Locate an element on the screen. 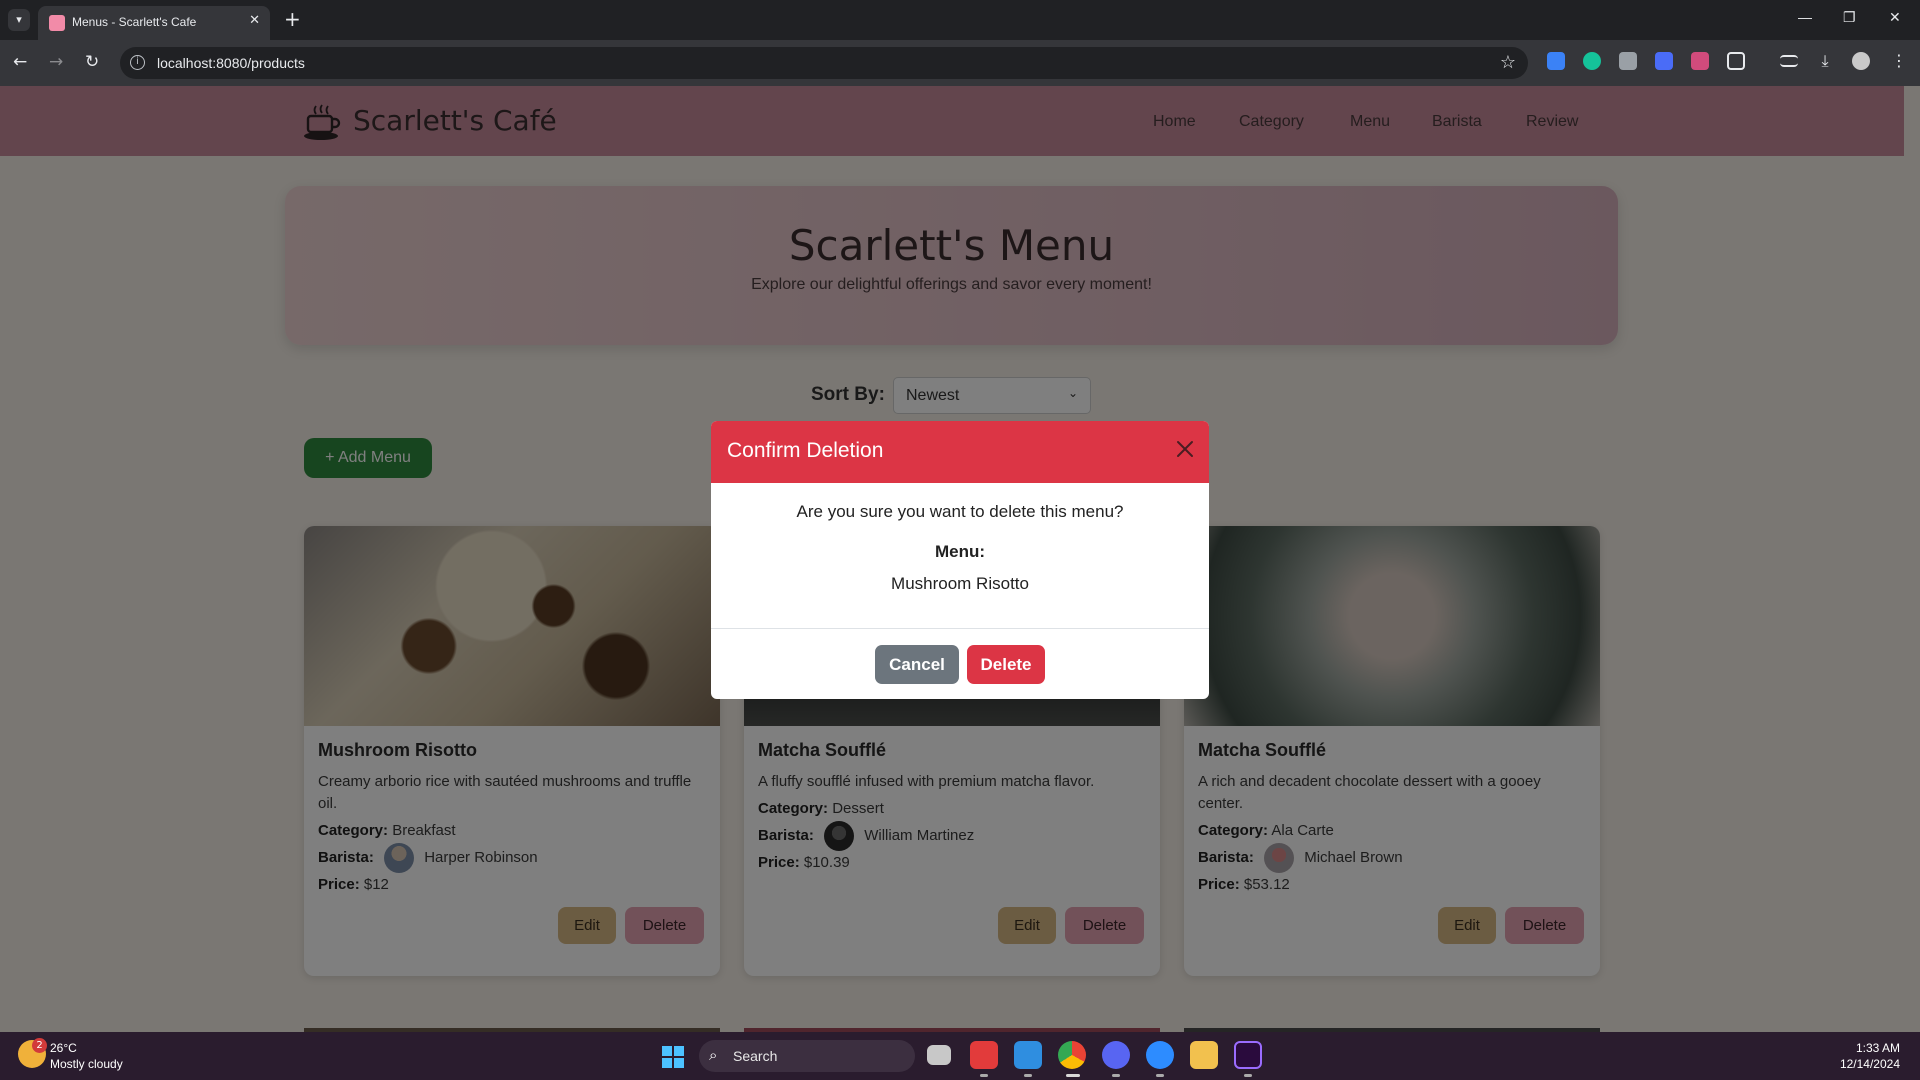 The image size is (1920, 1080). bookmark-star-icon: ☆ is located at coordinates (1508, 62).